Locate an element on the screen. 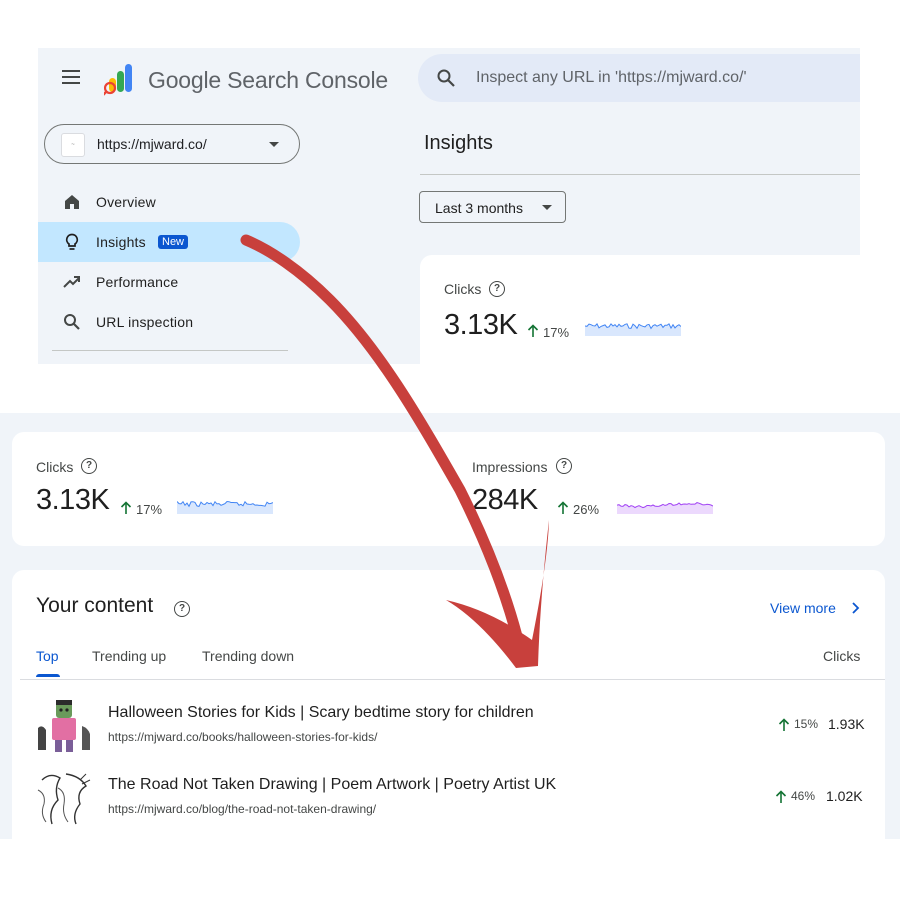 This screenshot has width=900, height=900. tabs-divider is located at coordinates (452, 679).